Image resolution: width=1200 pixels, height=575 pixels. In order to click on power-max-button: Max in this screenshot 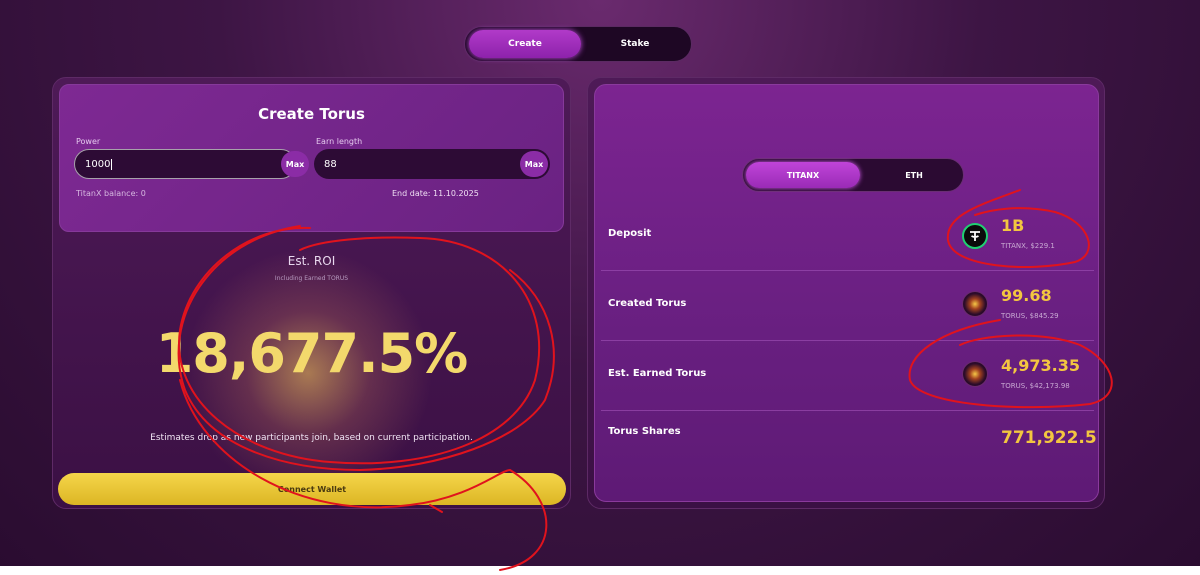, I will do `click(295, 164)`.